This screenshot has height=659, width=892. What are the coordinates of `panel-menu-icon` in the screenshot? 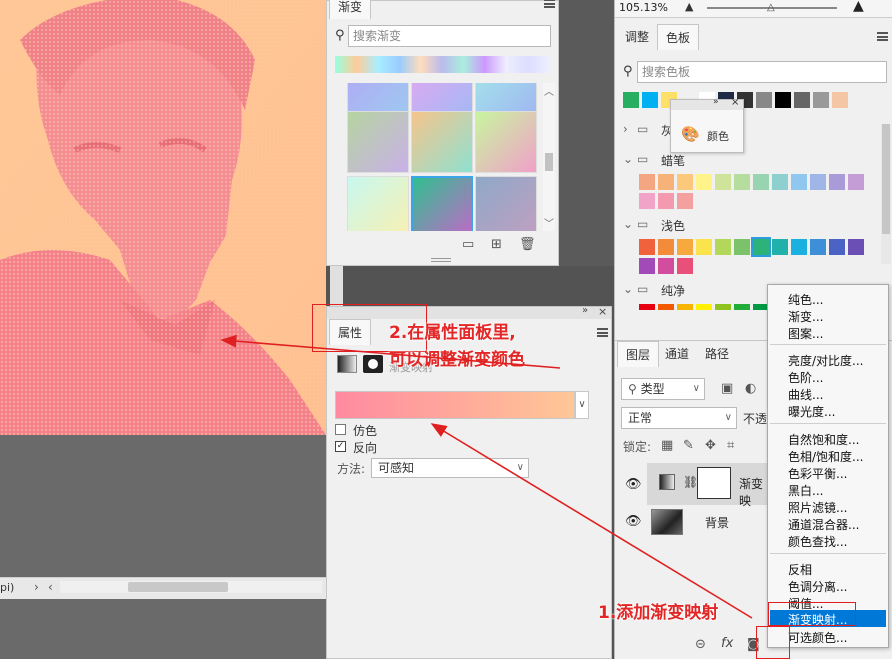 It's located at (882, 36).